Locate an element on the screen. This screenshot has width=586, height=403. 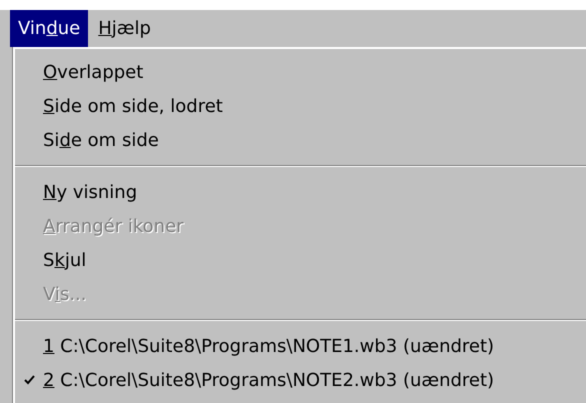
menu-item: Side om side is located at coordinates (300, 140).